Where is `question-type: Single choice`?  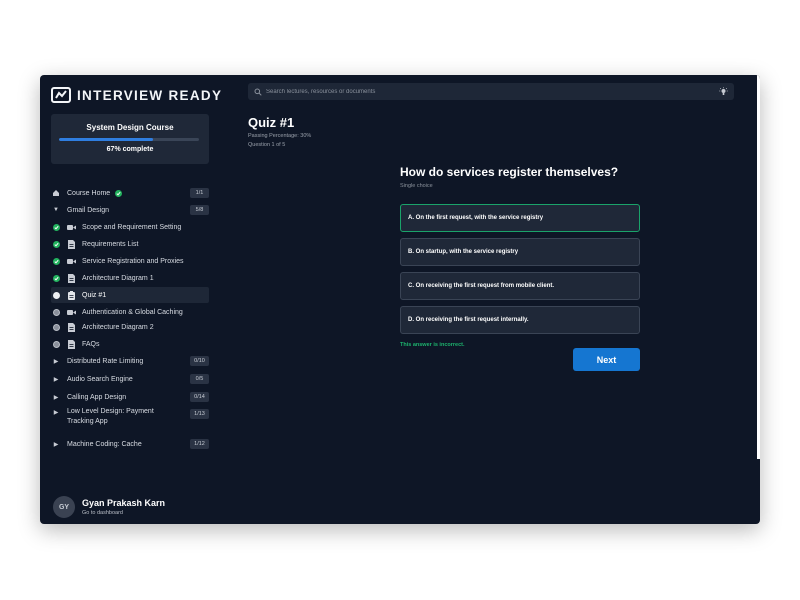
question-type: Single choice is located at coordinates (416, 186).